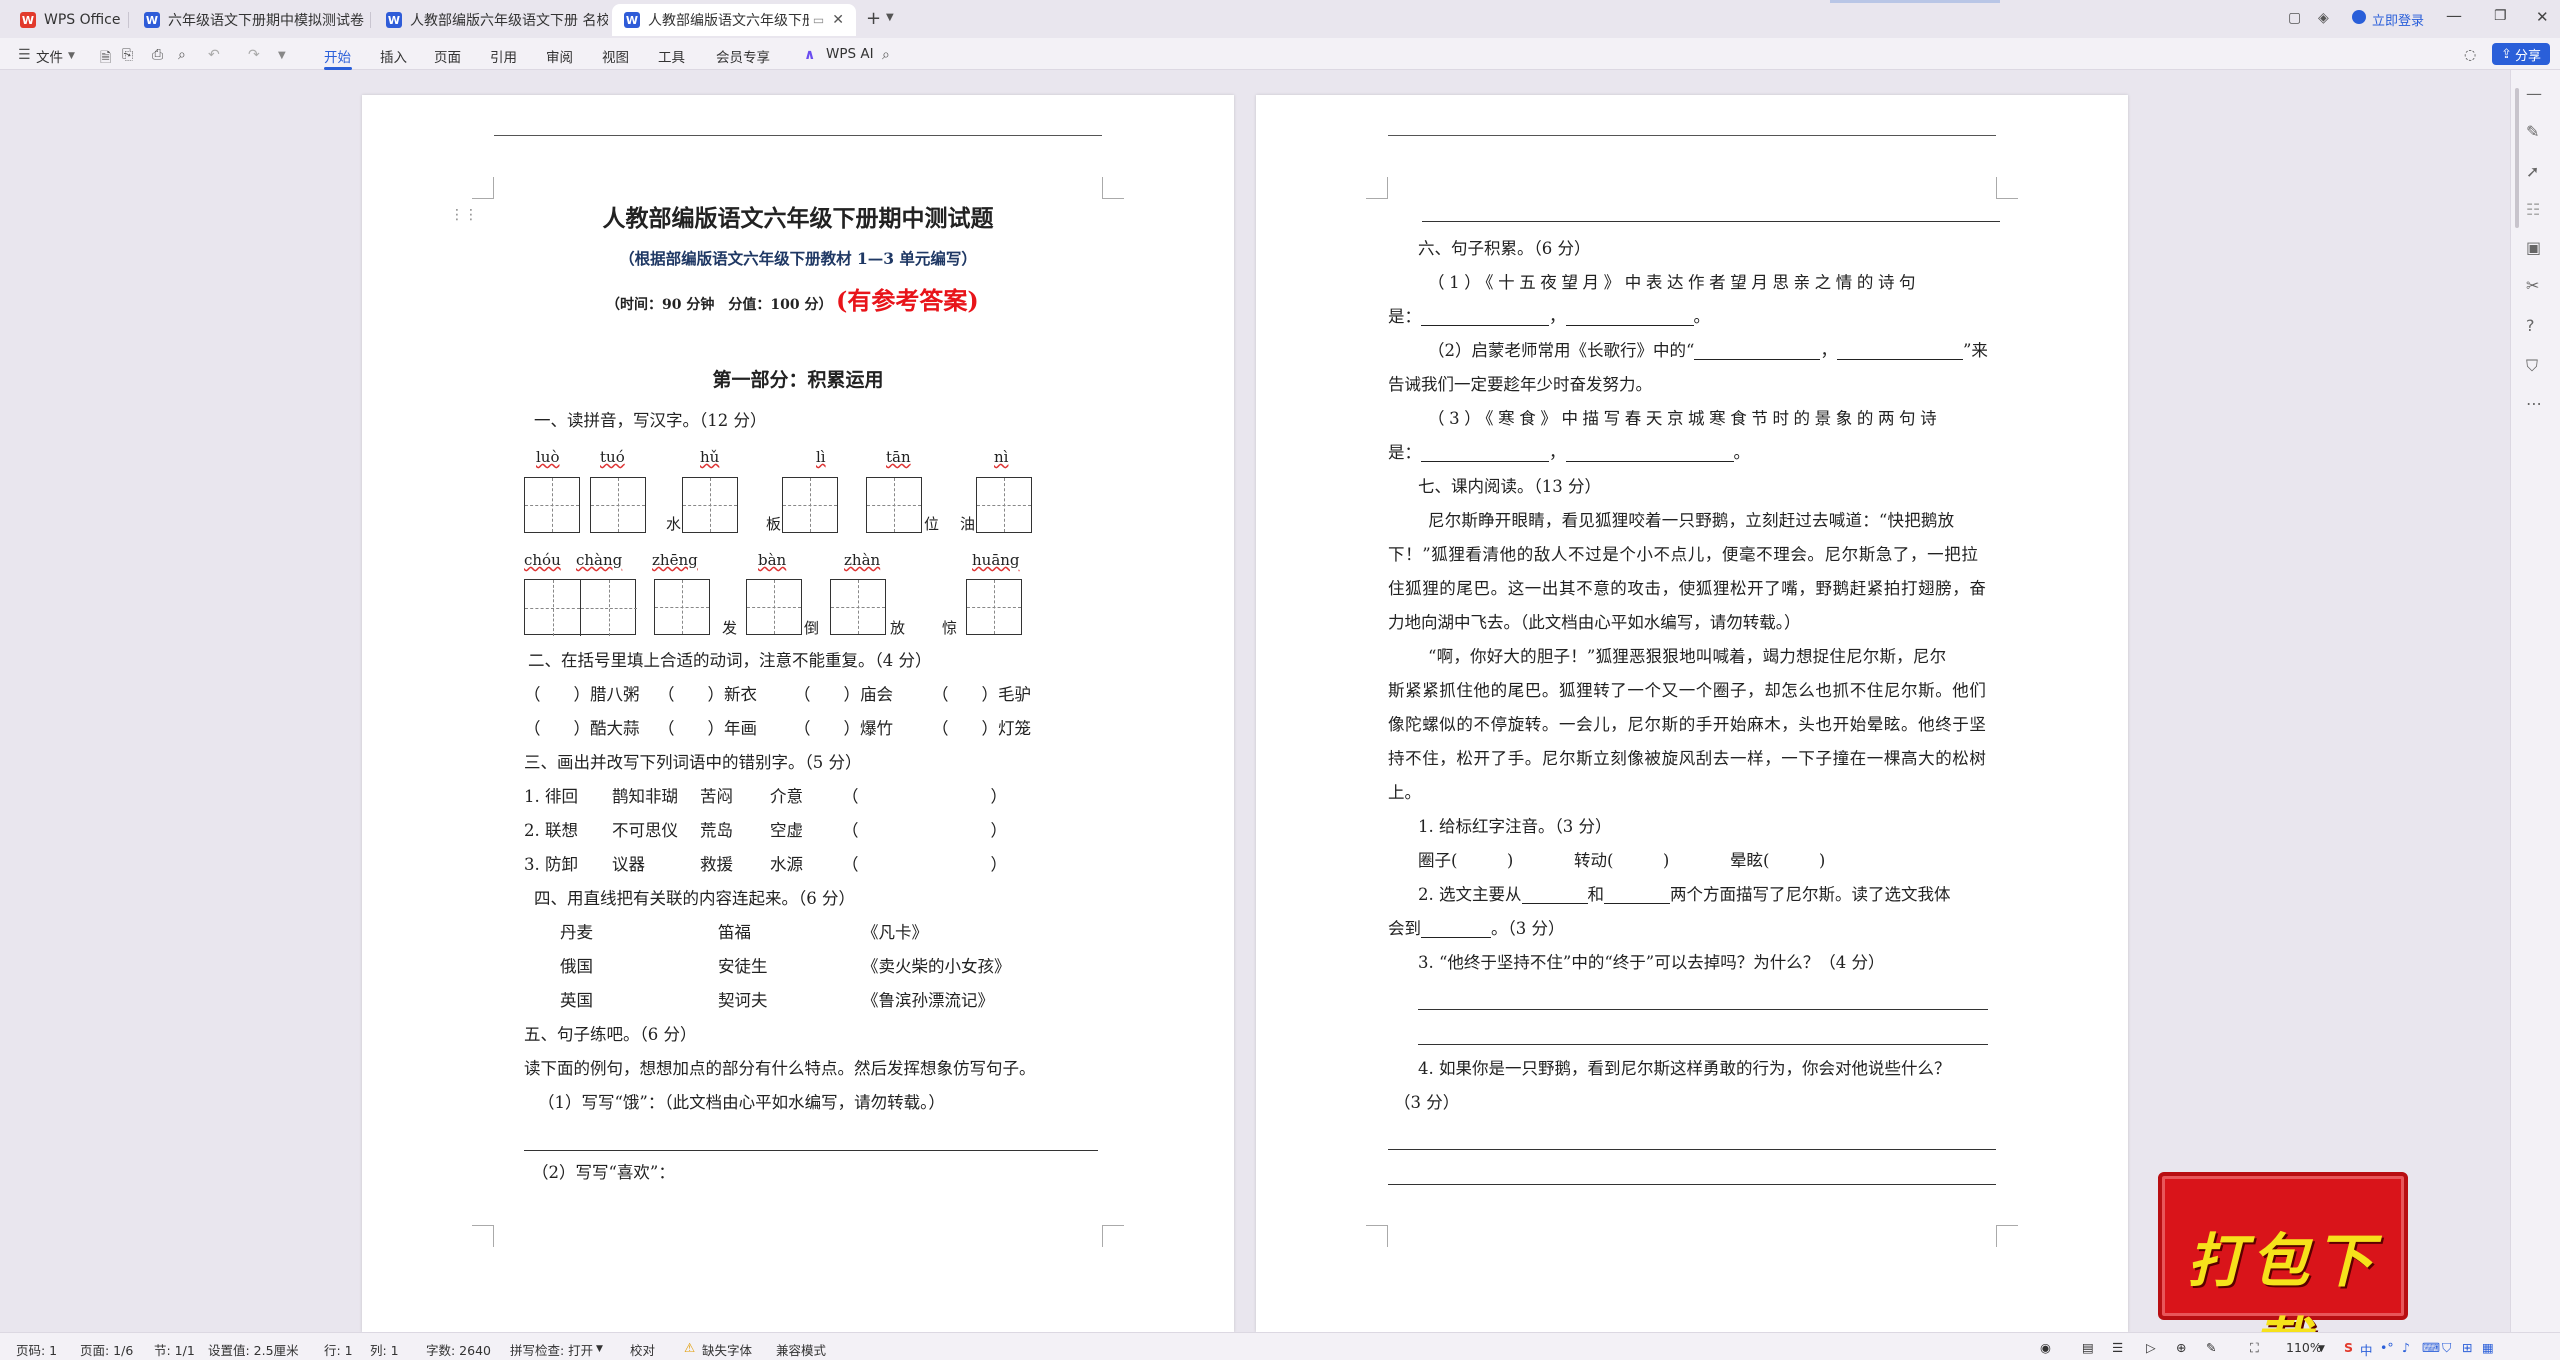  What do you see at coordinates (105, 59) in the screenshot?
I see `save-icon: 🗎` at bounding box center [105, 59].